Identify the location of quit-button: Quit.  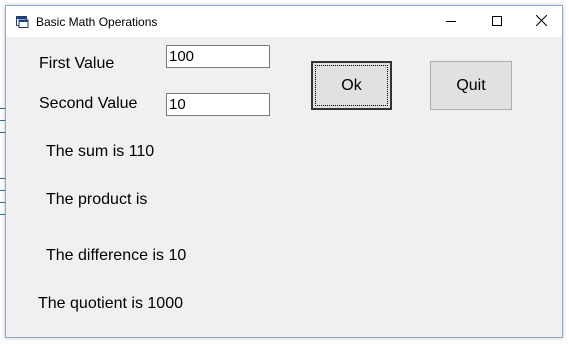
(471, 85).